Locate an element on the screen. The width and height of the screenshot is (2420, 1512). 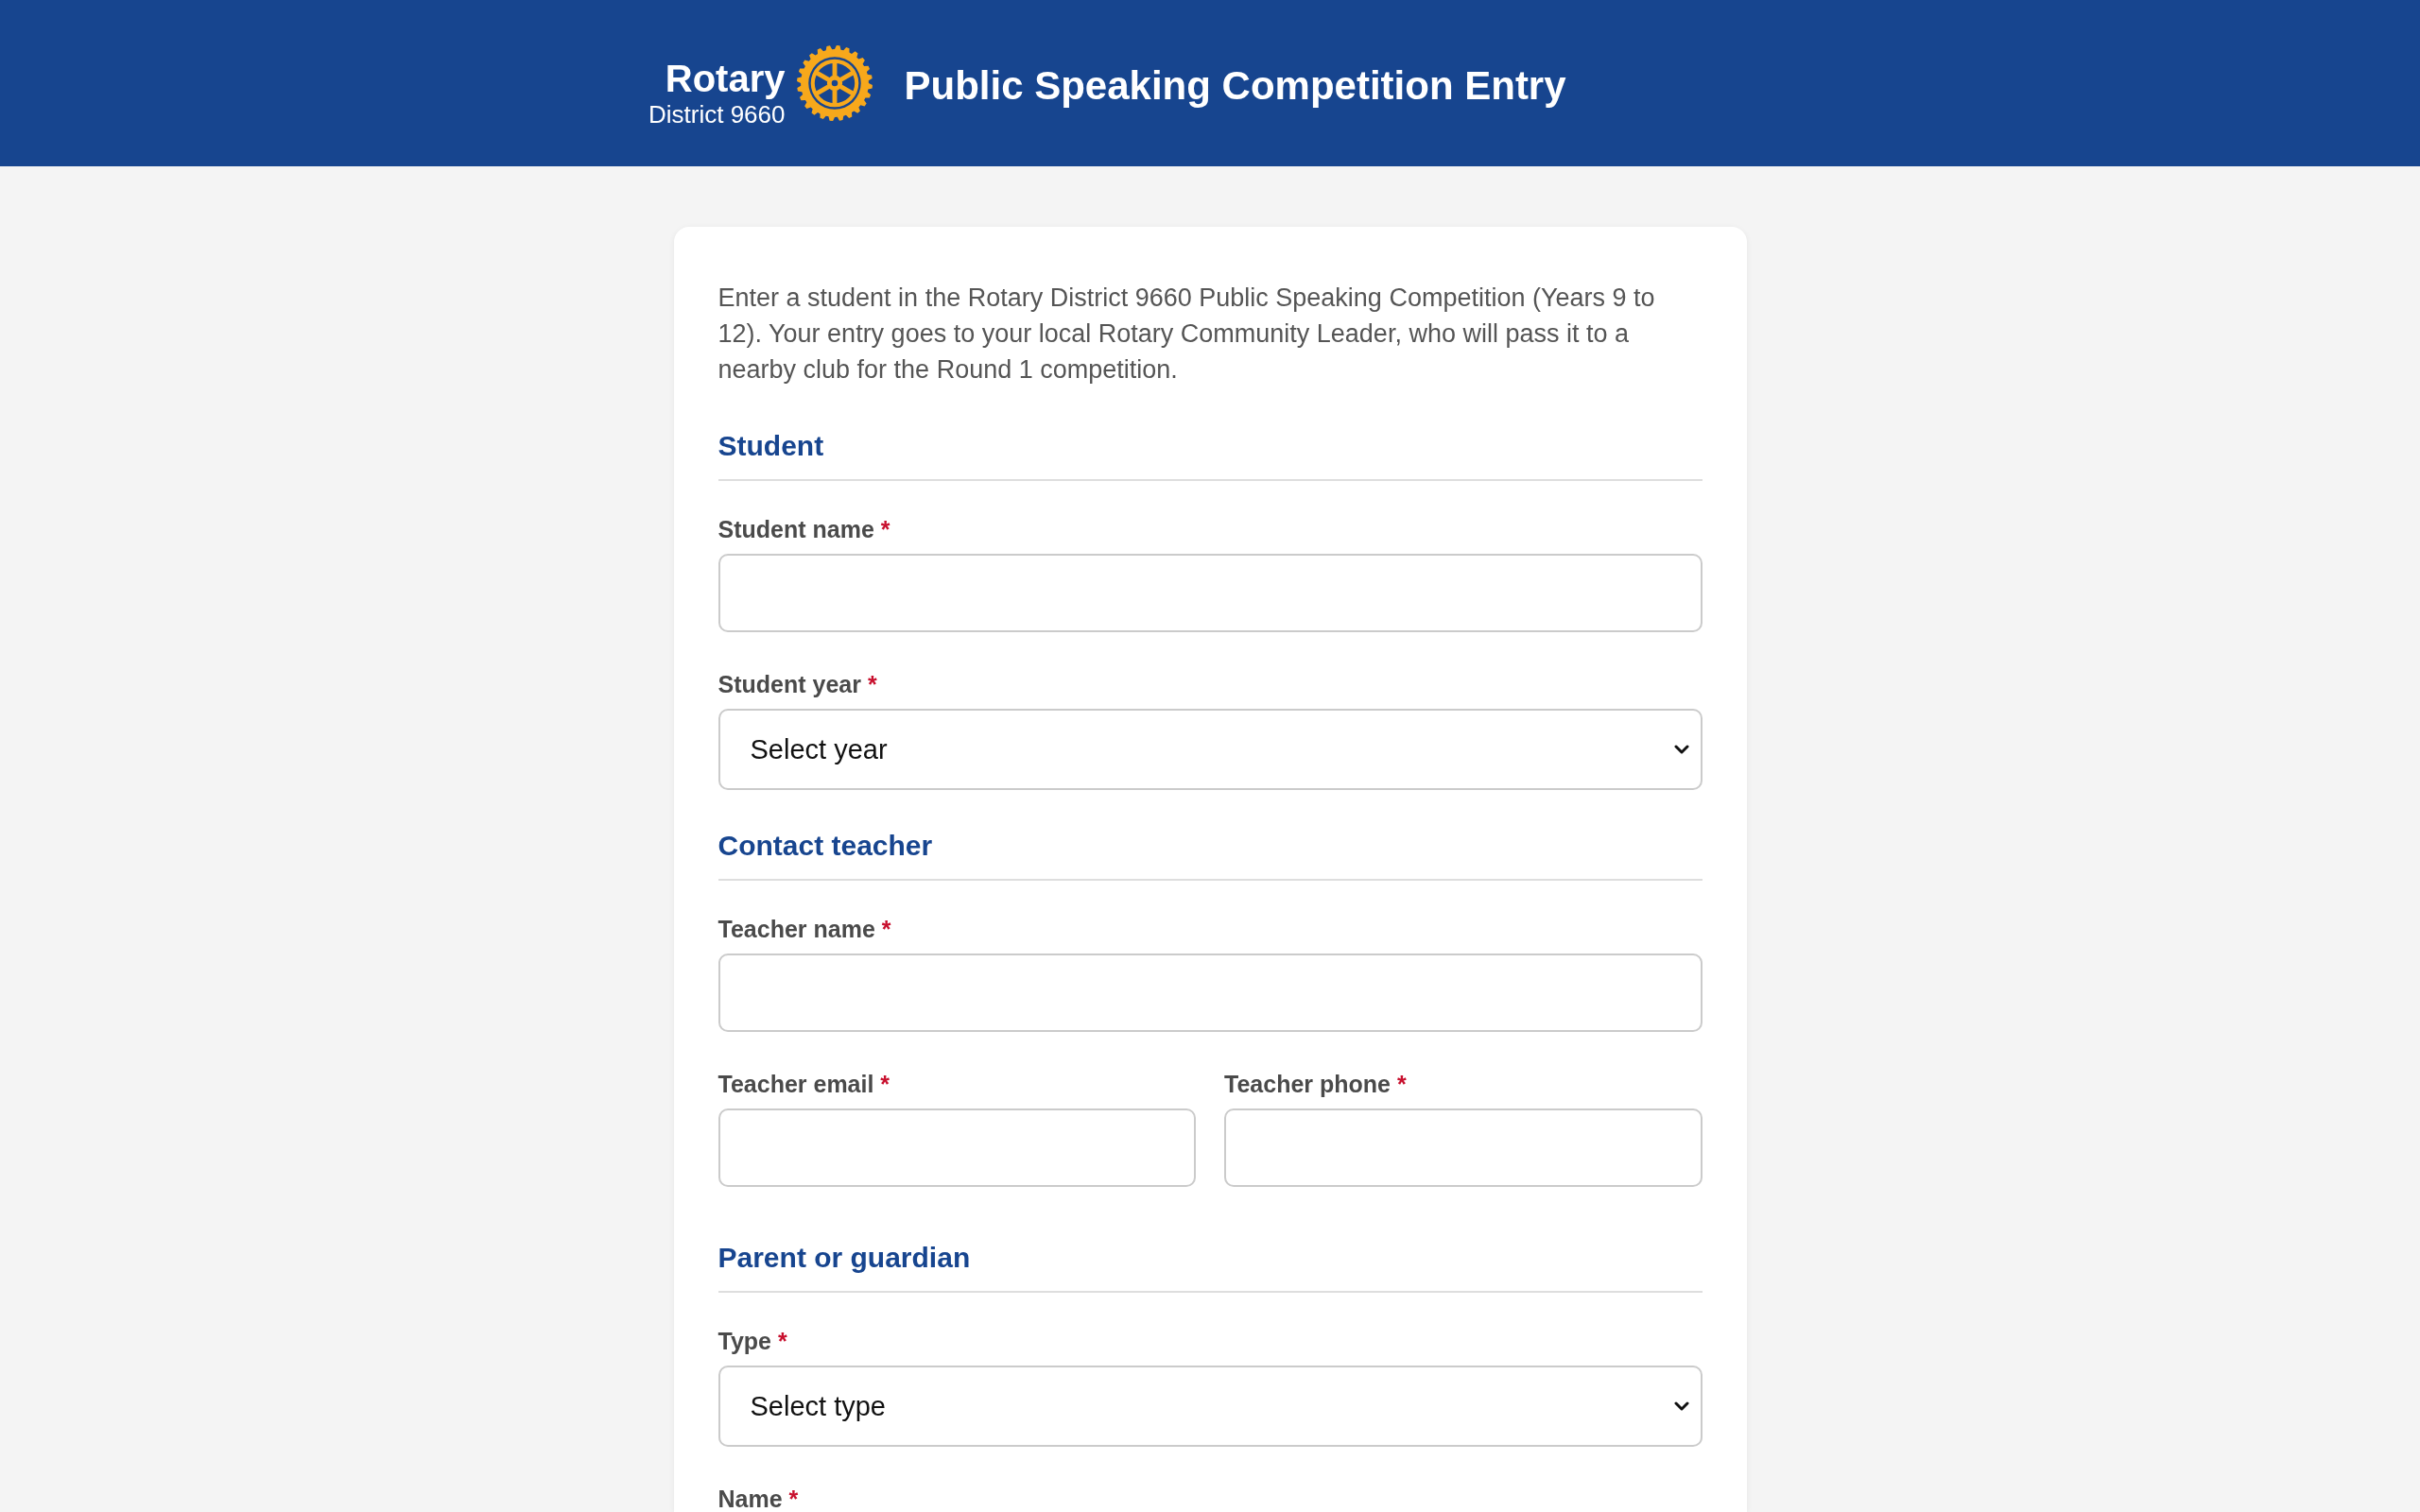
intro-text: Enter a student in the Rotary District 9660 Public Speaking Competition (Years 9 to 12). Your entry goes to your local Rotary Community Leader, who will pass it to a nearby club for the Round 1 competition. is located at coordinates (1186, 334).